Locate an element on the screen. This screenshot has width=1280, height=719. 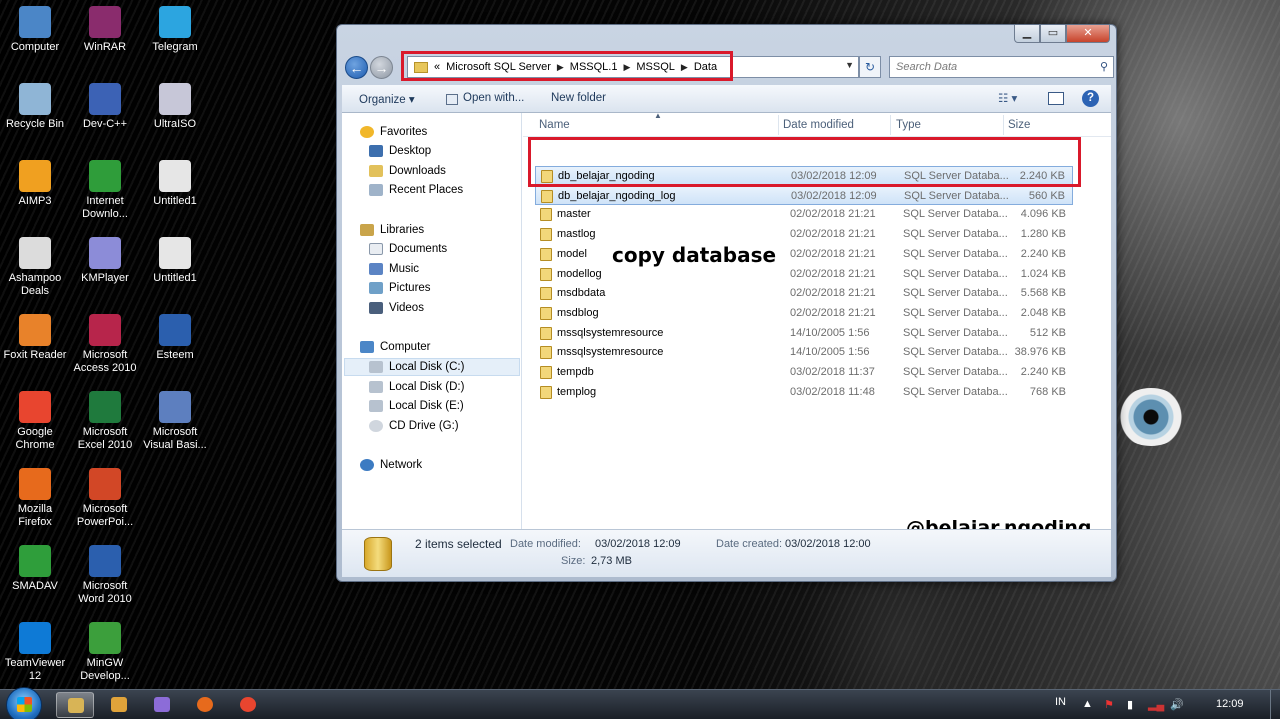
file-size: 4.096 KB is located at coordinates (1043, 214).